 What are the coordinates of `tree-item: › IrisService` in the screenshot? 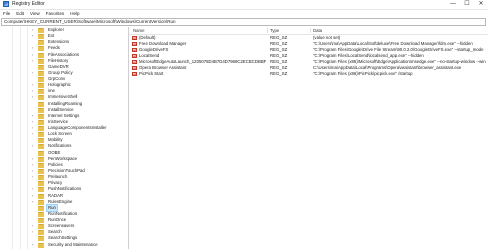 It's located at (63, 122).